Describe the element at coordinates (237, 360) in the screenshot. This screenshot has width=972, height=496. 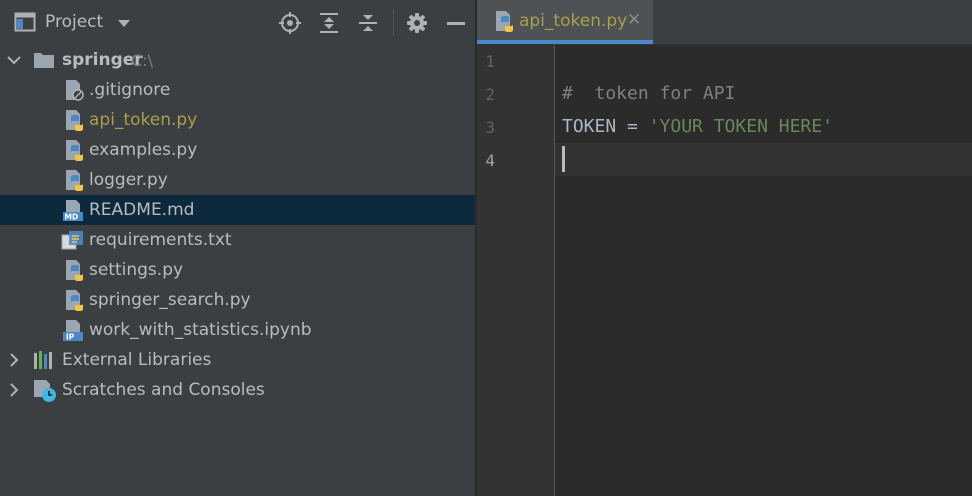
I see `tree-external-libraries: External Libraries` at that location.